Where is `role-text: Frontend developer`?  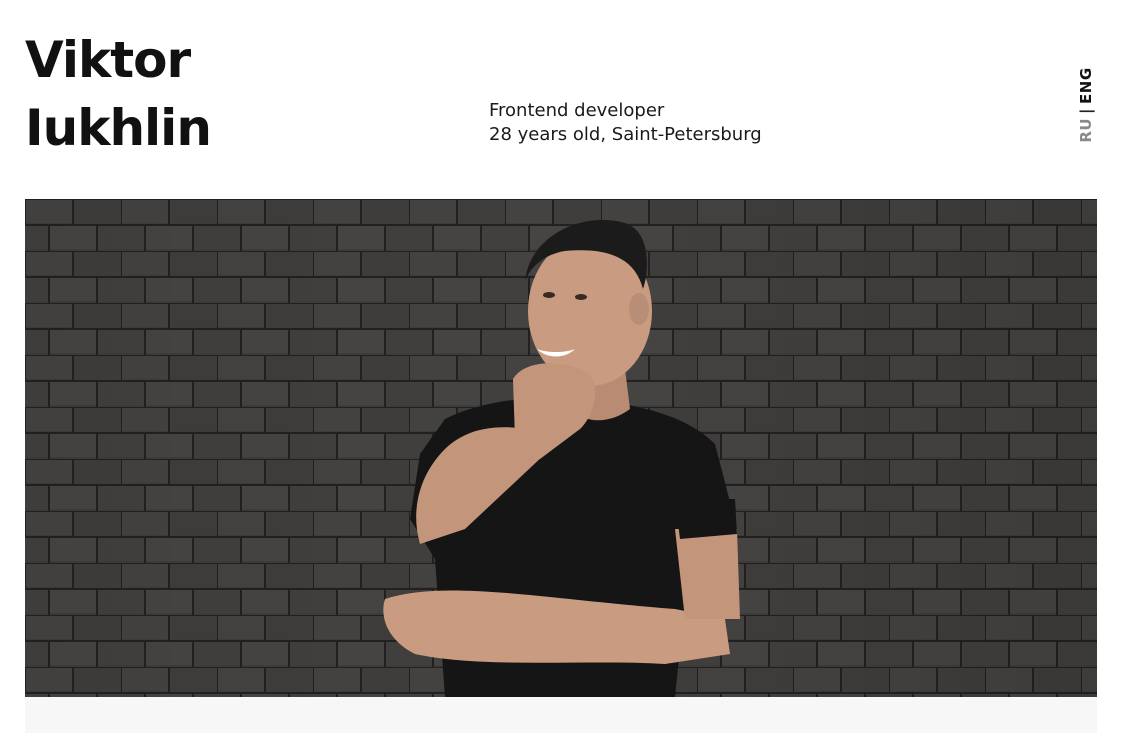 role-text: Frontend developer is located at coordinates (577, 110).